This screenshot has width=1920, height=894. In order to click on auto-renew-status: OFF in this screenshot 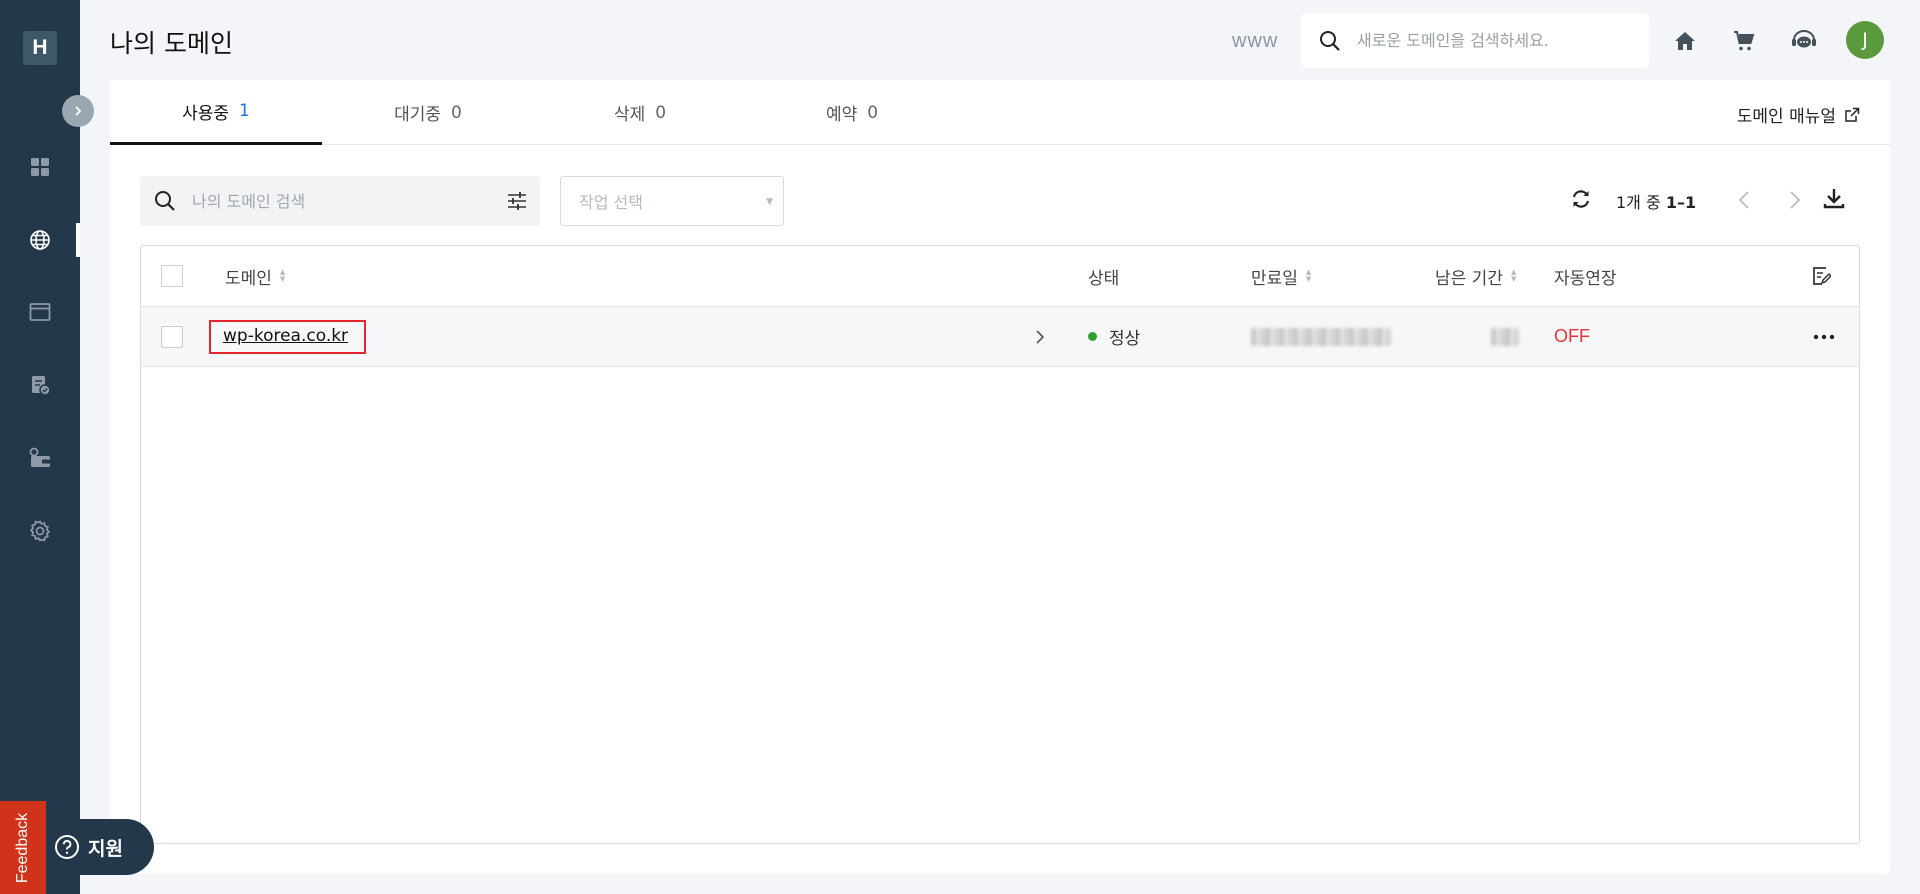, I will do `click(1572, 336)`.